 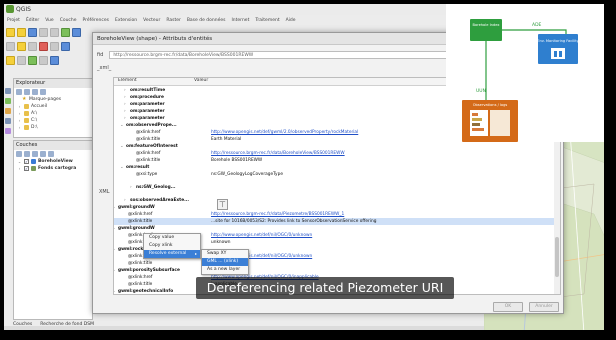 What do you see at coordinates (508, 307) in the screenshot?
I see `ok-button: OK` at bounding box center [508, 307].